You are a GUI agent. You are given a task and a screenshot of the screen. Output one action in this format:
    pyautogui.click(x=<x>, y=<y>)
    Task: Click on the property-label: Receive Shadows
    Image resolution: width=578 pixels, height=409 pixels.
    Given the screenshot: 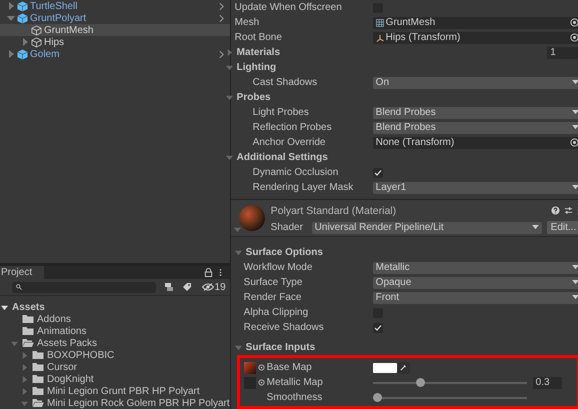 What is the action you would take?
    pyautogui.click(x=284, y=327)
    